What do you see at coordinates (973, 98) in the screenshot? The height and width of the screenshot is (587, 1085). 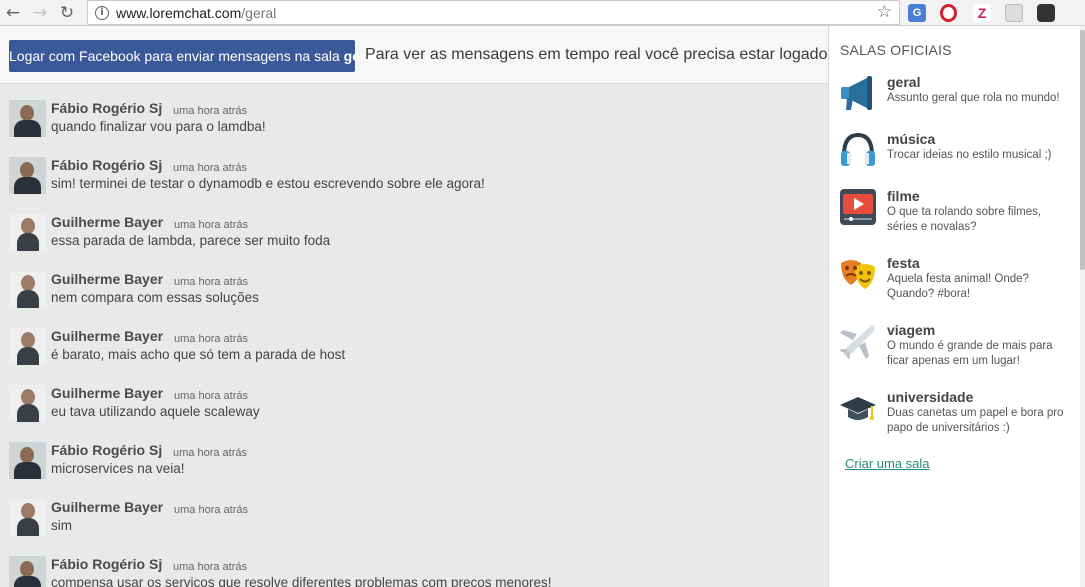 I see `room-description: Assunto geral que rola no mundo!` at bounding box center [973, 98].